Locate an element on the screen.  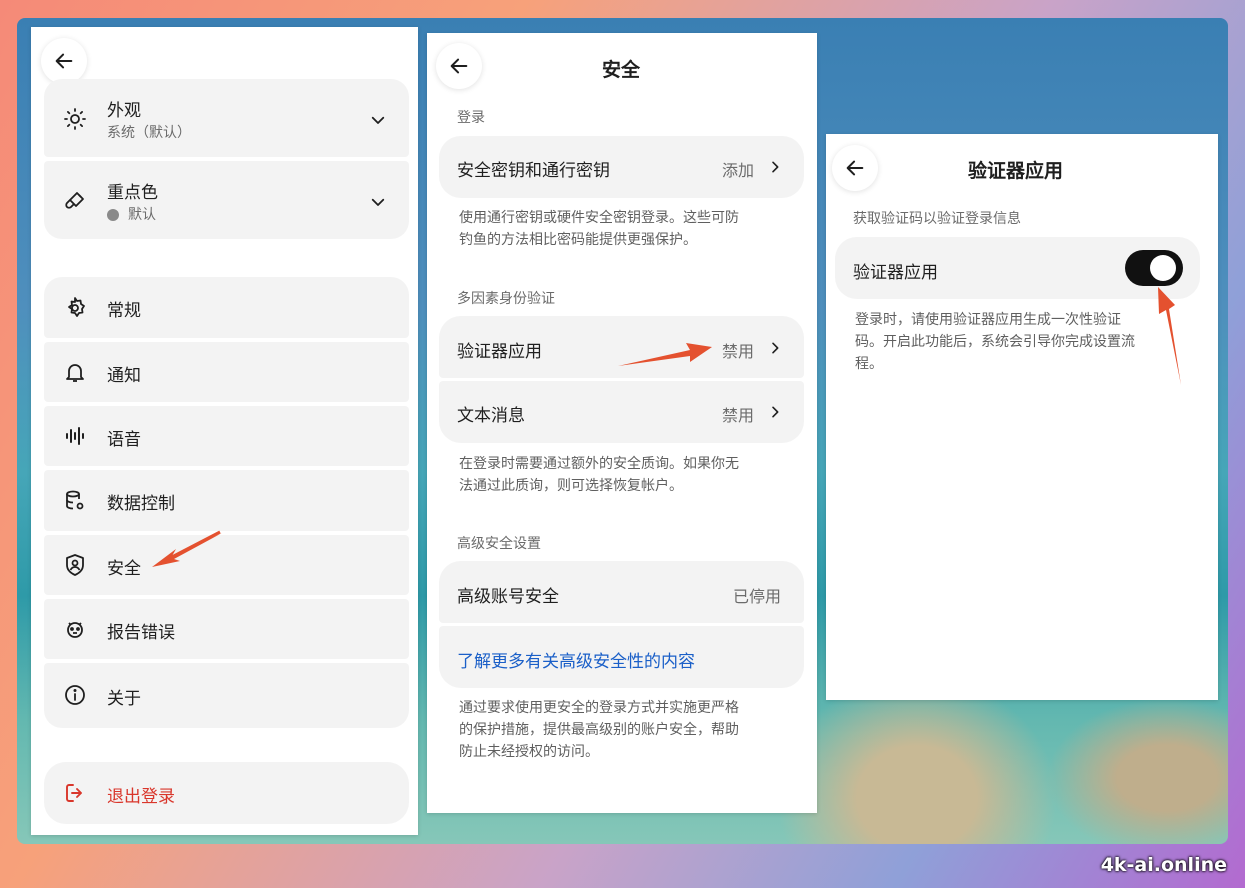
settings-menu: 常规 通知 语音 数据控制 安全 报告错误 关于 is located at coordinates (226, 502).